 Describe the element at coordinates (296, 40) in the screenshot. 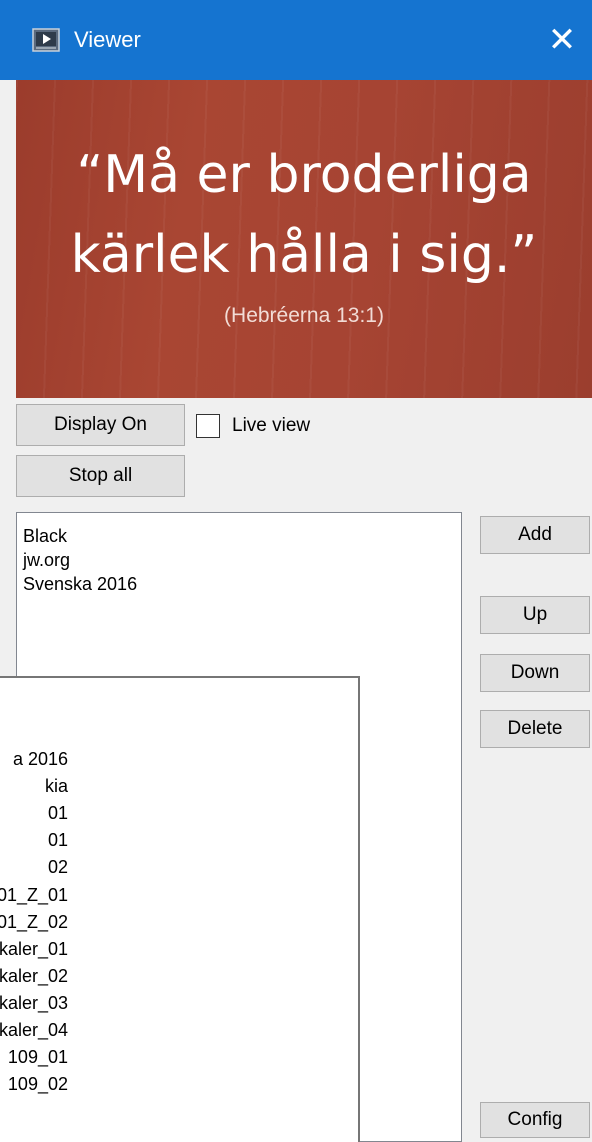

I see `title-bar: Viewer ✕` at that location.